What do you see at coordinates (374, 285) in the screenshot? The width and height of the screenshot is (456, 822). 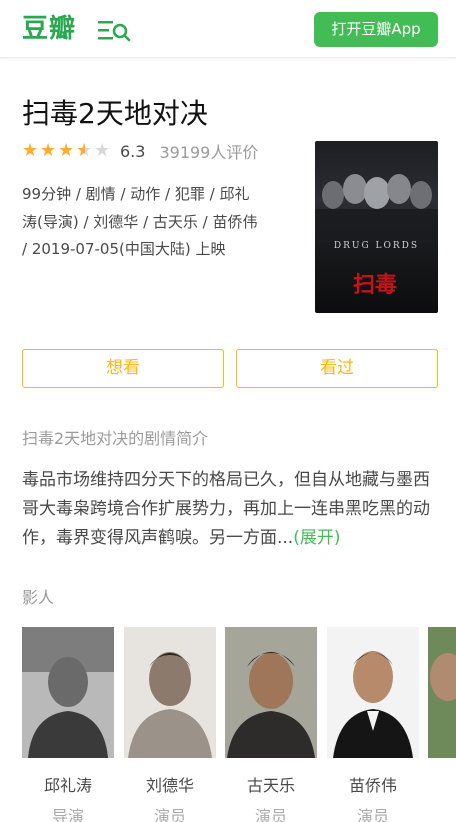 I see `poster-red-title: 扫毒` at bounding box center [374, 285].